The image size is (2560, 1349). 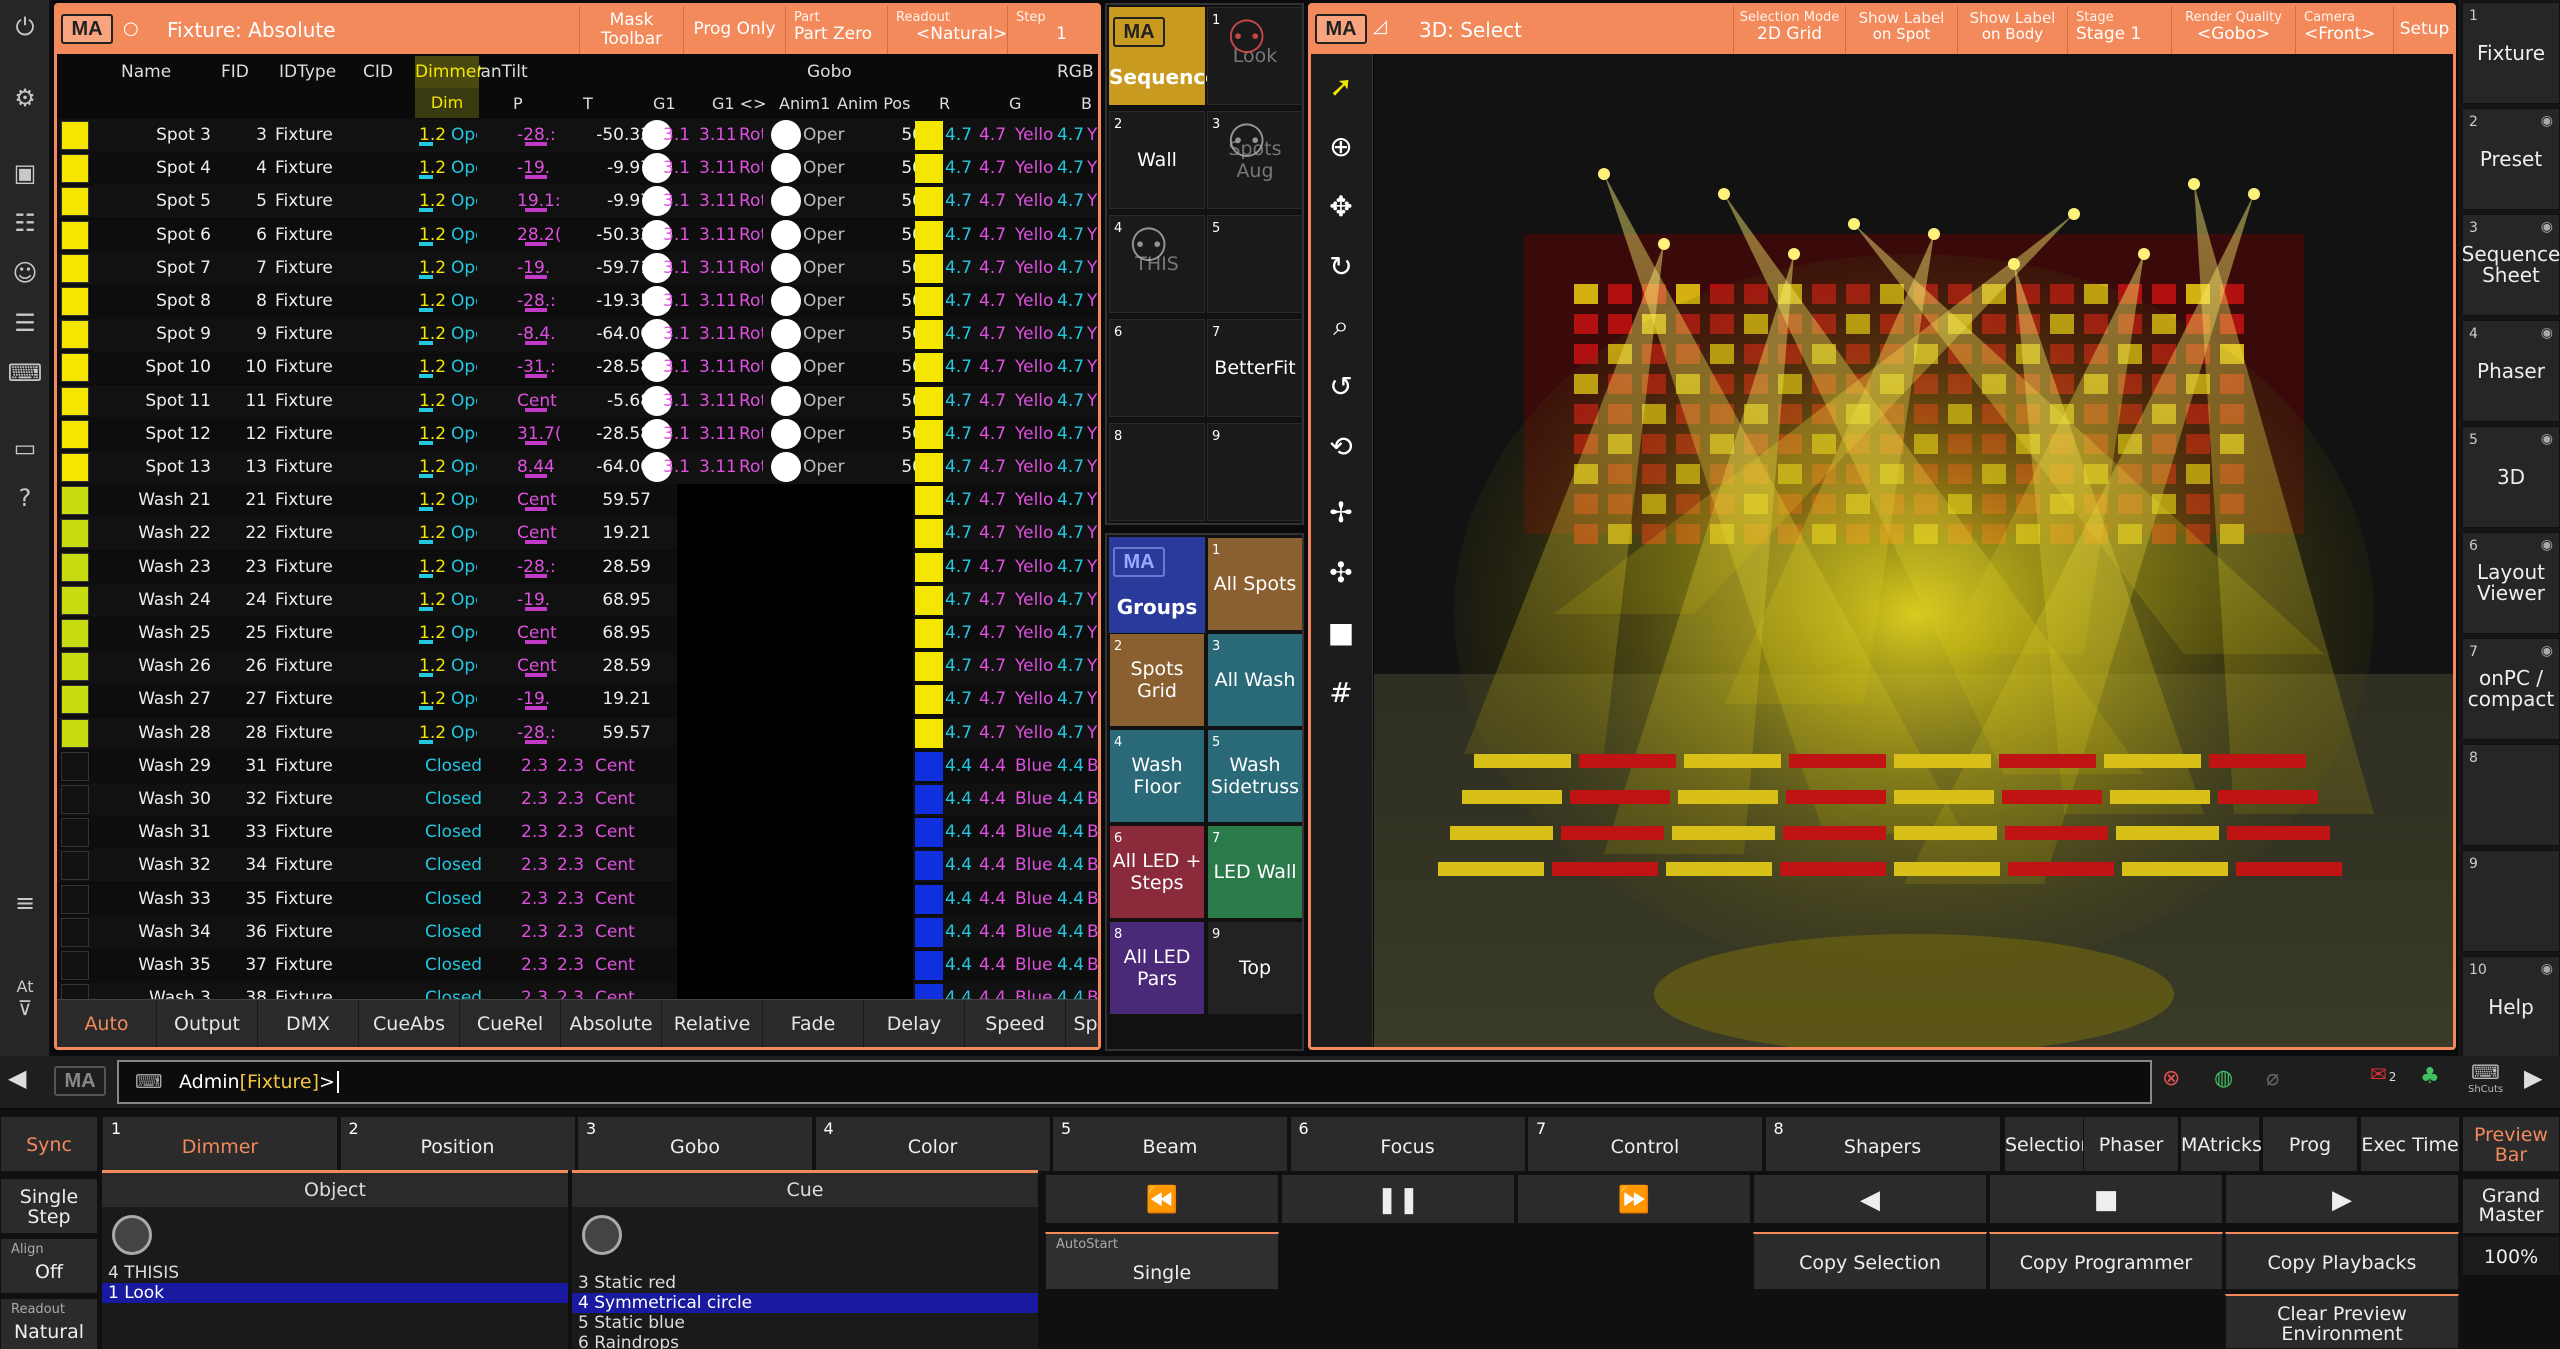 I want to click on fast-forward-button: ⏩, so click(x=1634, y=1199).